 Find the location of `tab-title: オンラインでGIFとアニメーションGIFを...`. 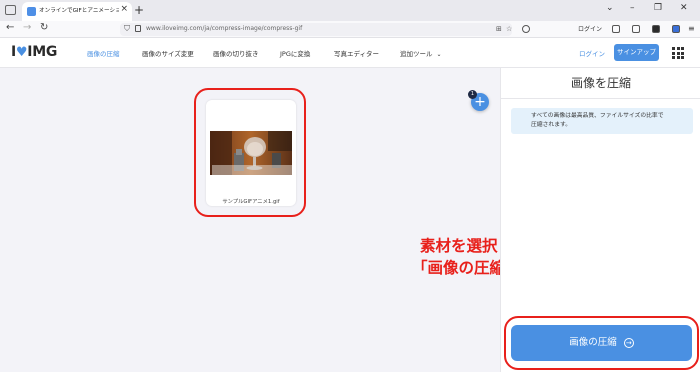

tab-title: オンラインでGIFとアニメーションGIFを... is located at coordinates (79, 11).